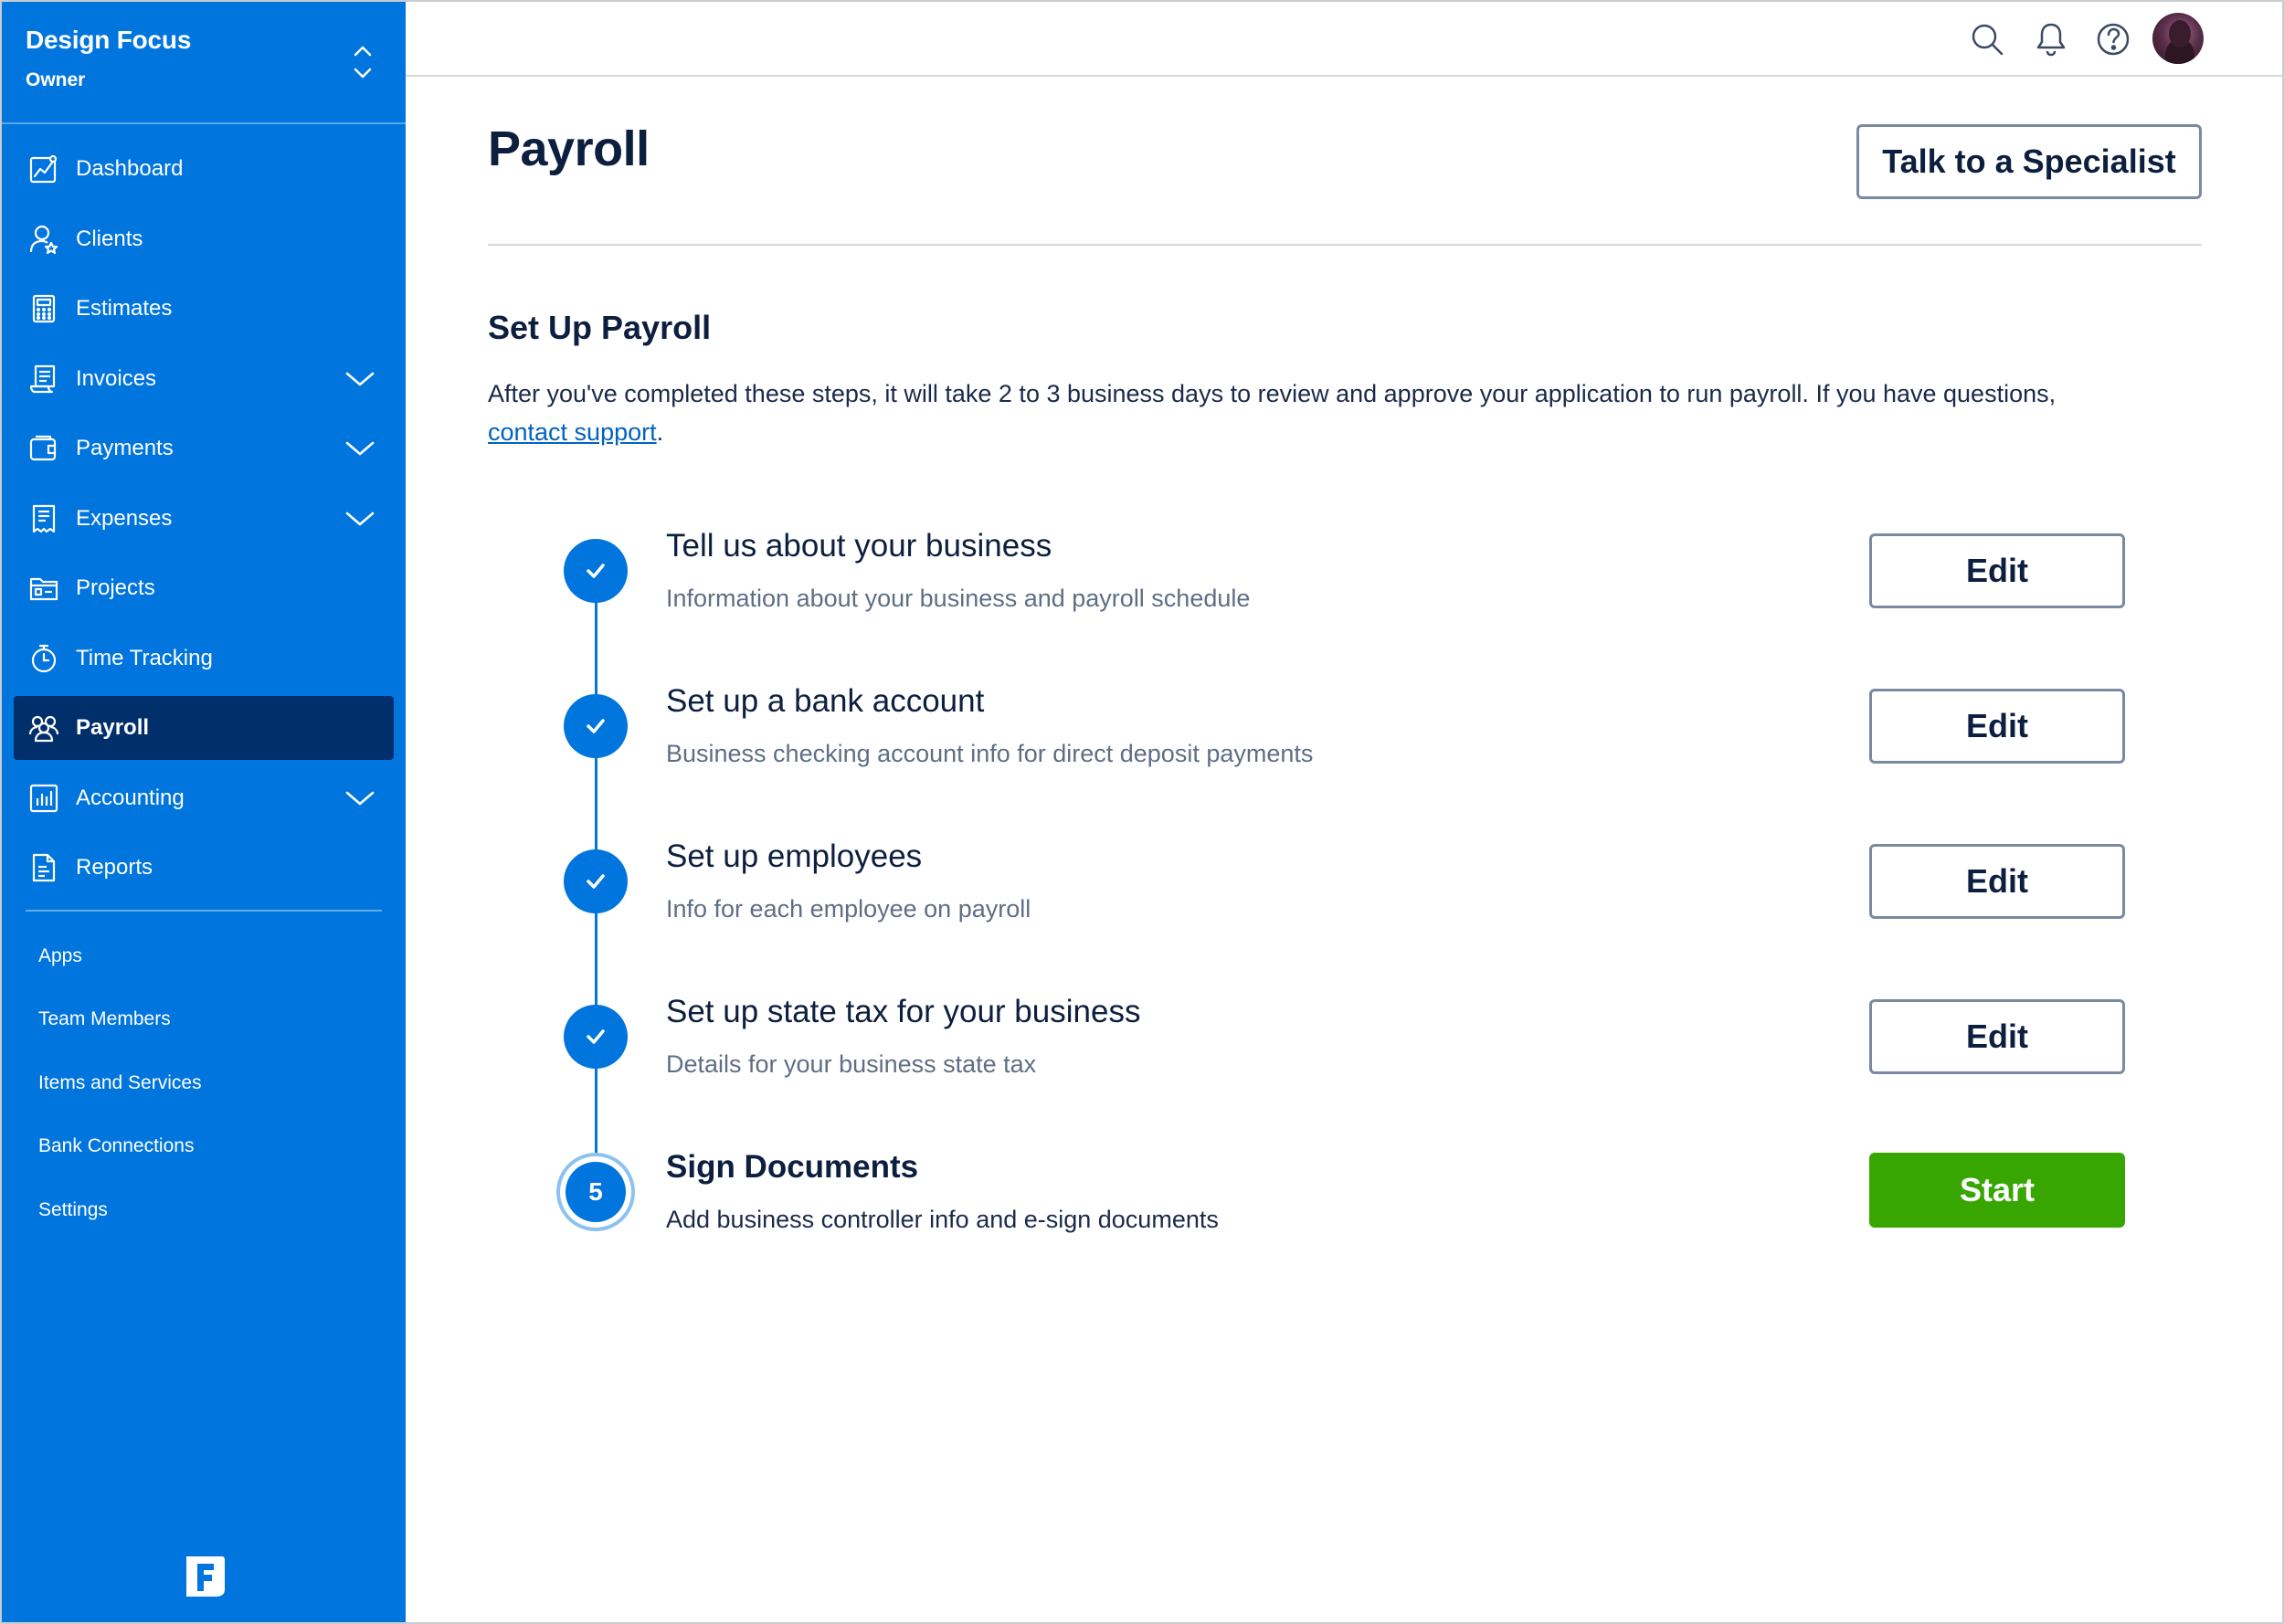 Image resolution: width=2284 pixels, height=1624 pixels. What do you see at coordinates (204, 519) in the screenshot?
I see `sidebar-item-expenses: Expenses` at bounding box center [204, 519].